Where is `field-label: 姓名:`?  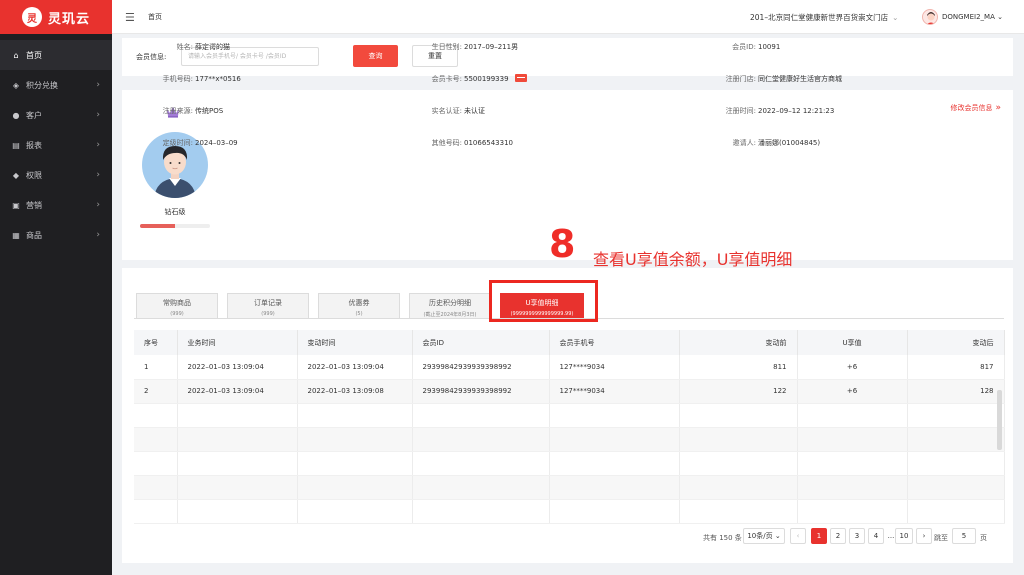
field-label: 姓名: is located at coordinates (184, 47).